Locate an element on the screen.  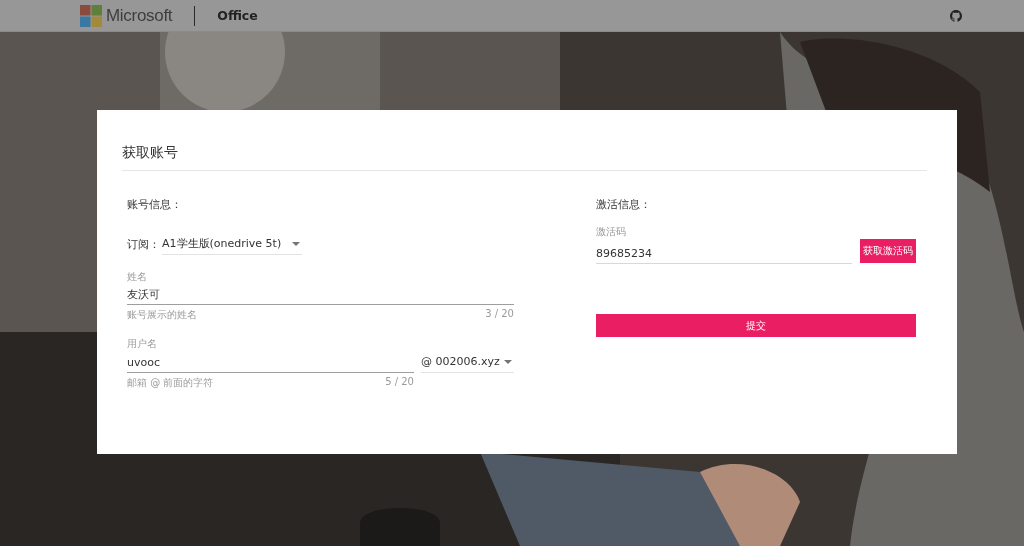
username-field: uvooc is located at coordinates (270, 362).